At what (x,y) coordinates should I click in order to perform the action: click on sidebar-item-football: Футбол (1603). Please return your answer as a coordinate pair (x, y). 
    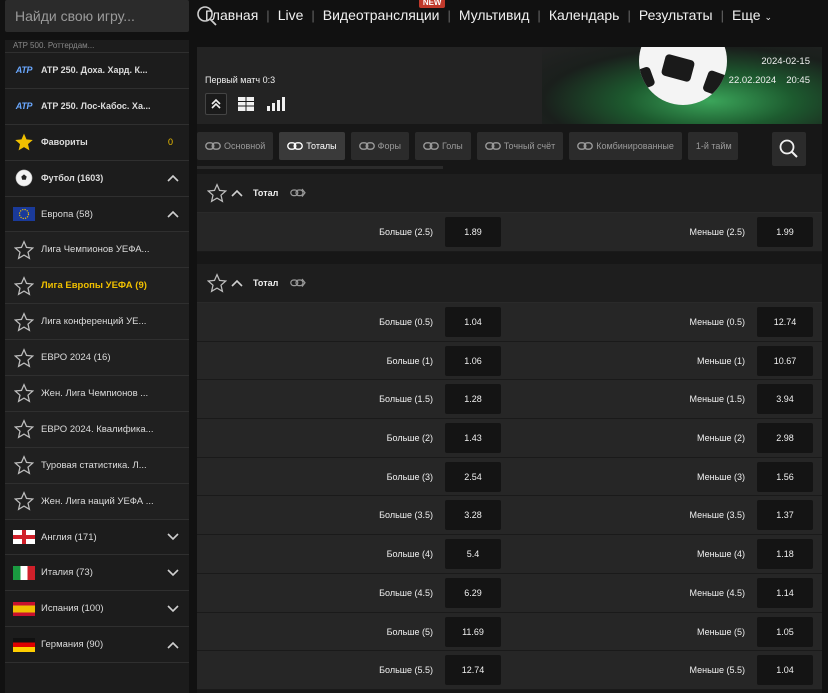
    Looking at the image, I should click on (97, 179).